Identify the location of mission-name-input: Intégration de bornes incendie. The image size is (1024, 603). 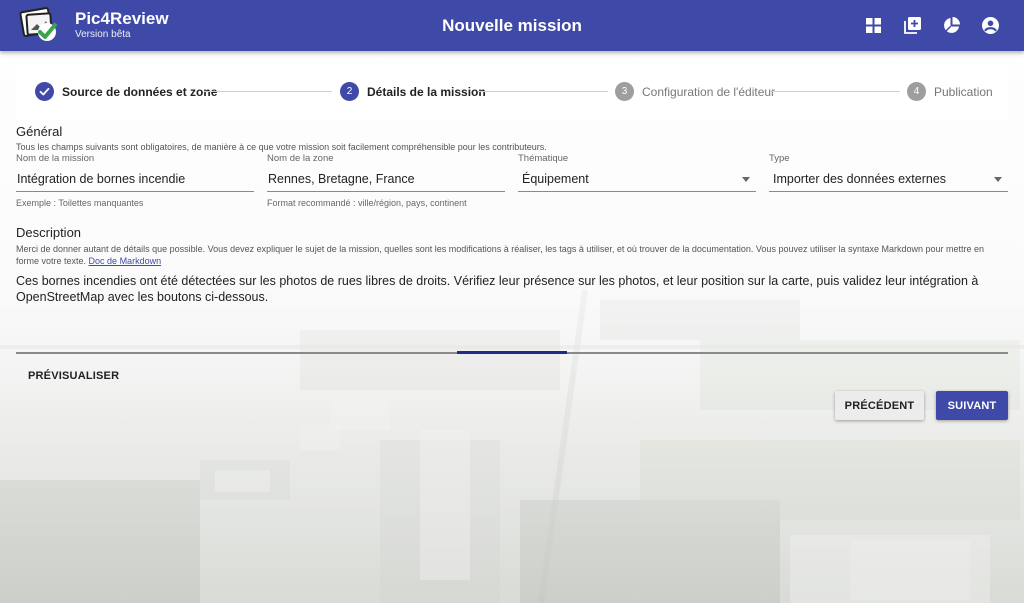
(135, 181).